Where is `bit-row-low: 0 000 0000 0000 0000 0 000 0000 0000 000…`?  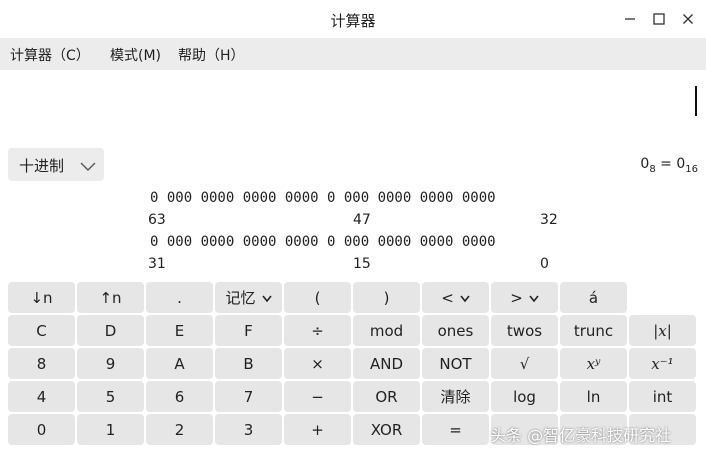 bit-row-low: 0 000 0000 0000 0000 0 000 0000 0000 000… is located at coordinates (323, 242).